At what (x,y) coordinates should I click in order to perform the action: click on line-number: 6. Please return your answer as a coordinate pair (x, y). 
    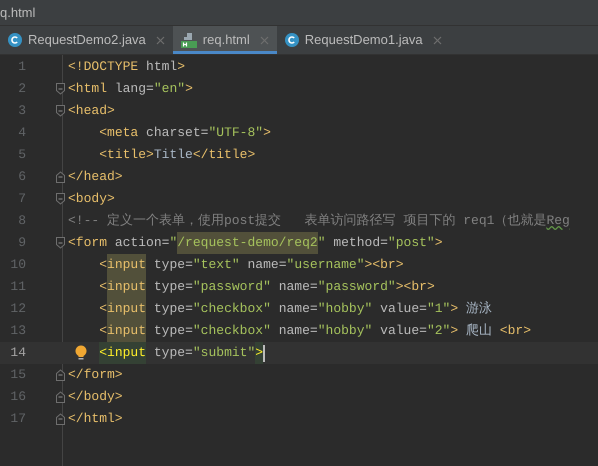
    Looking at the image, I should click on (21, 177).